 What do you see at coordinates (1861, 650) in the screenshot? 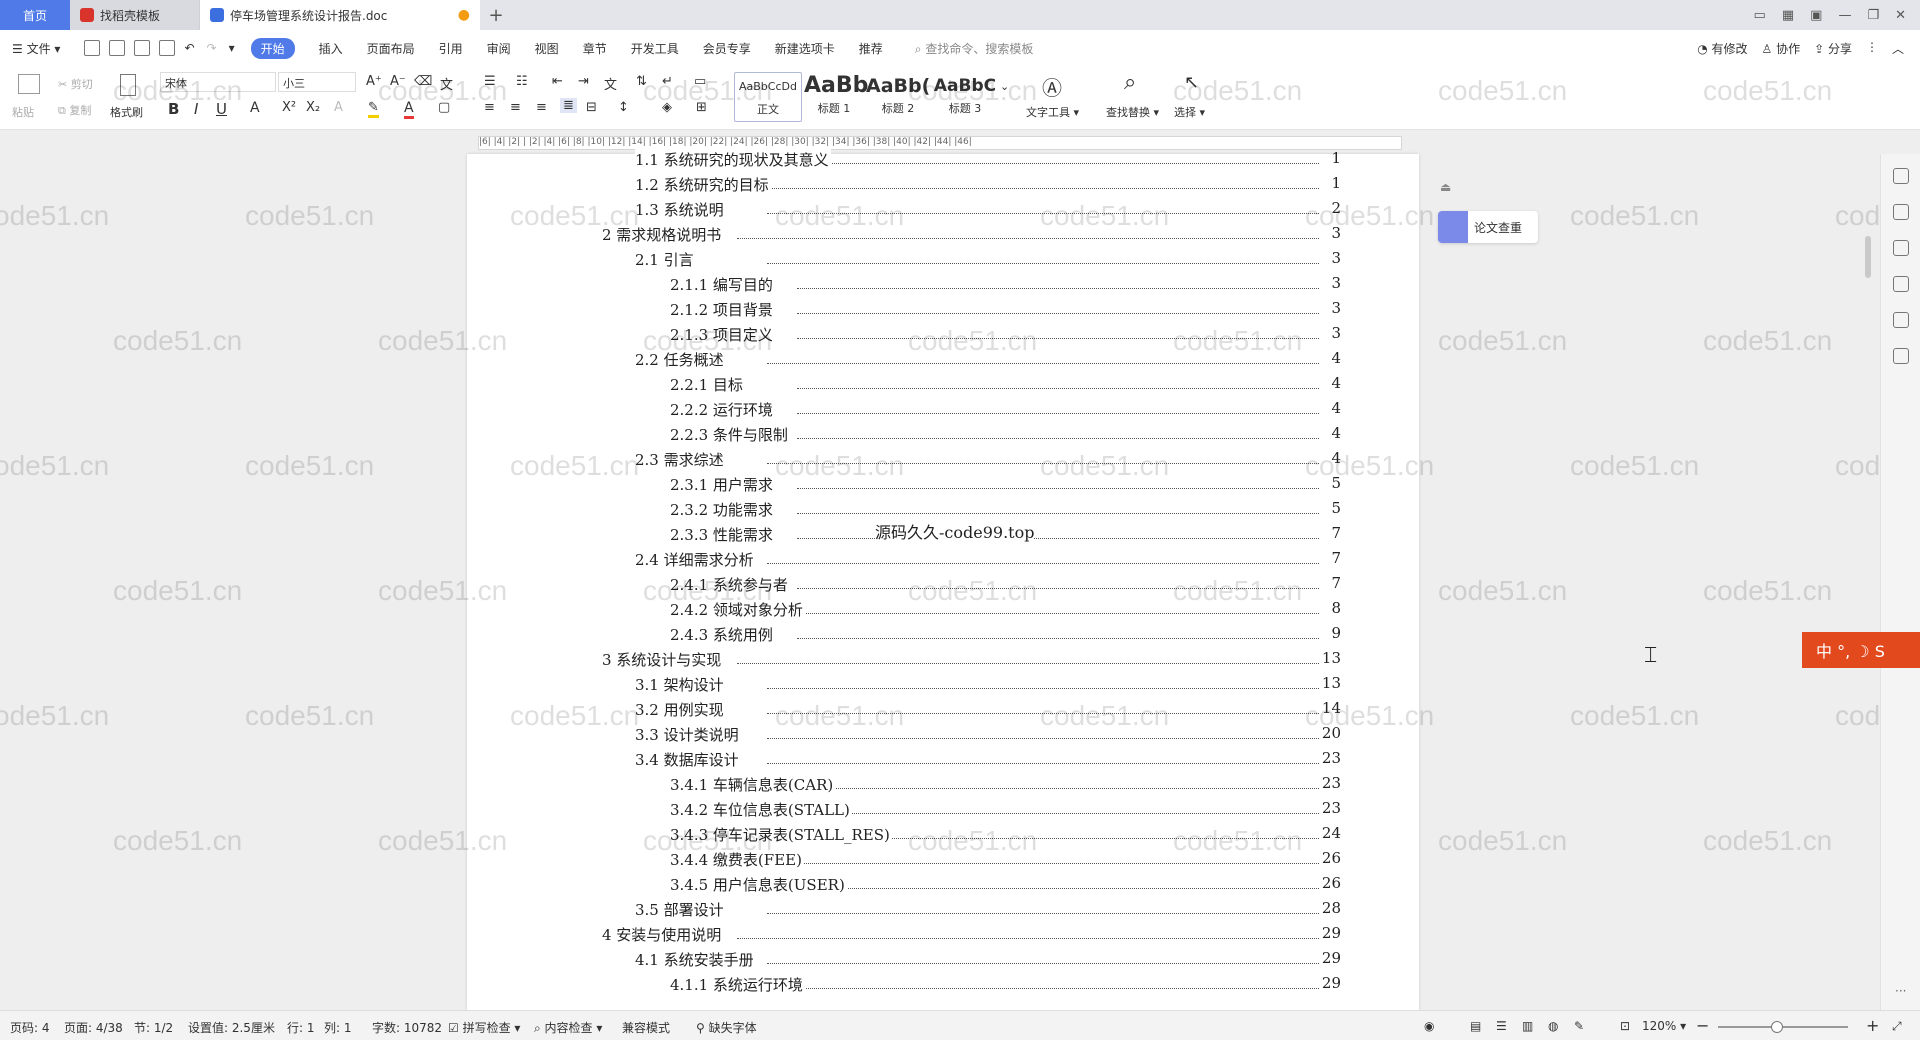
I see `ime-toolbar: 中 °, ☽ S` at bounding box center [1861, 650].